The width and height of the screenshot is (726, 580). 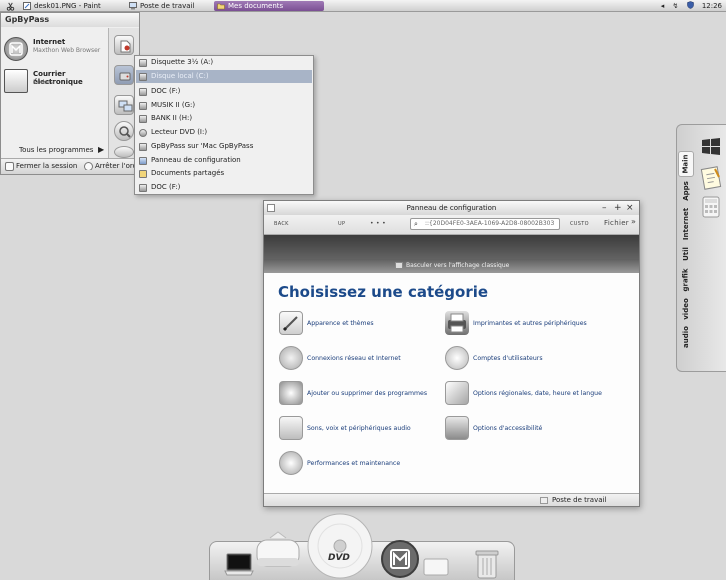 I want to click on network-icon, so click(x=291, y=358).